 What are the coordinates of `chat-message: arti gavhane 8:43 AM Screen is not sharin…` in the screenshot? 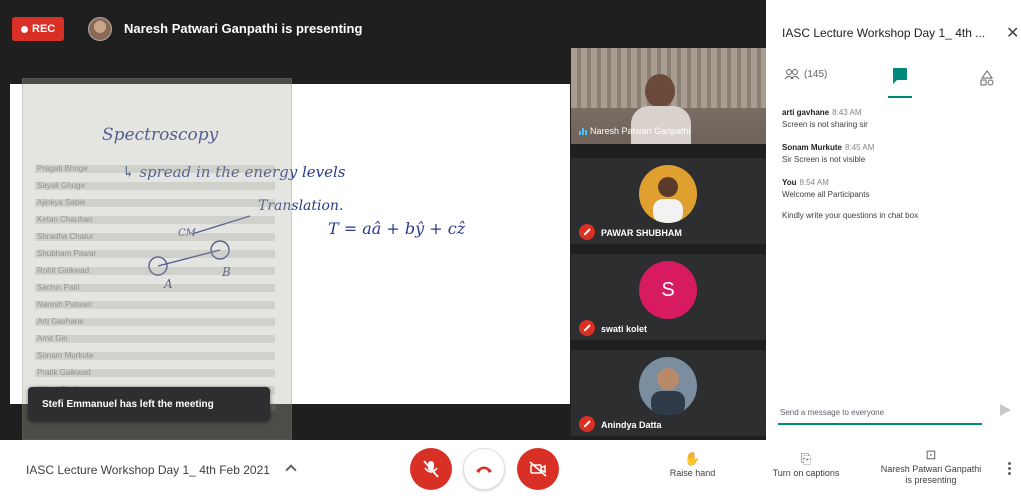 It's located at (897, 118).